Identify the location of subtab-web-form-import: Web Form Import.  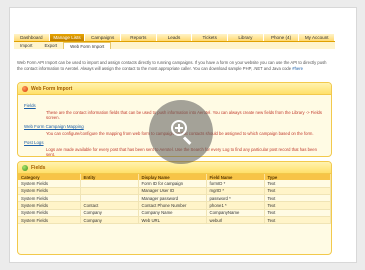
(87, 45).